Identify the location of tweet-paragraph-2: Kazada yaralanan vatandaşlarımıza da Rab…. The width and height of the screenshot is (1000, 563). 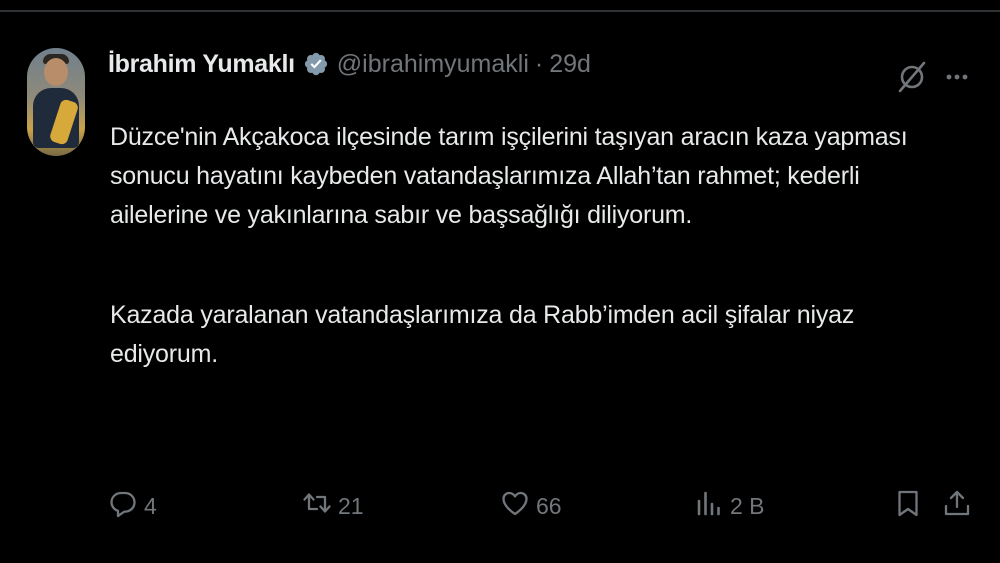
(482, 334).